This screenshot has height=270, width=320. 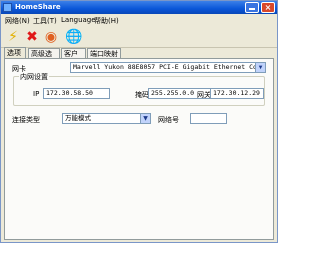 I want to click on minimize-button, so click(x=252, y=7).